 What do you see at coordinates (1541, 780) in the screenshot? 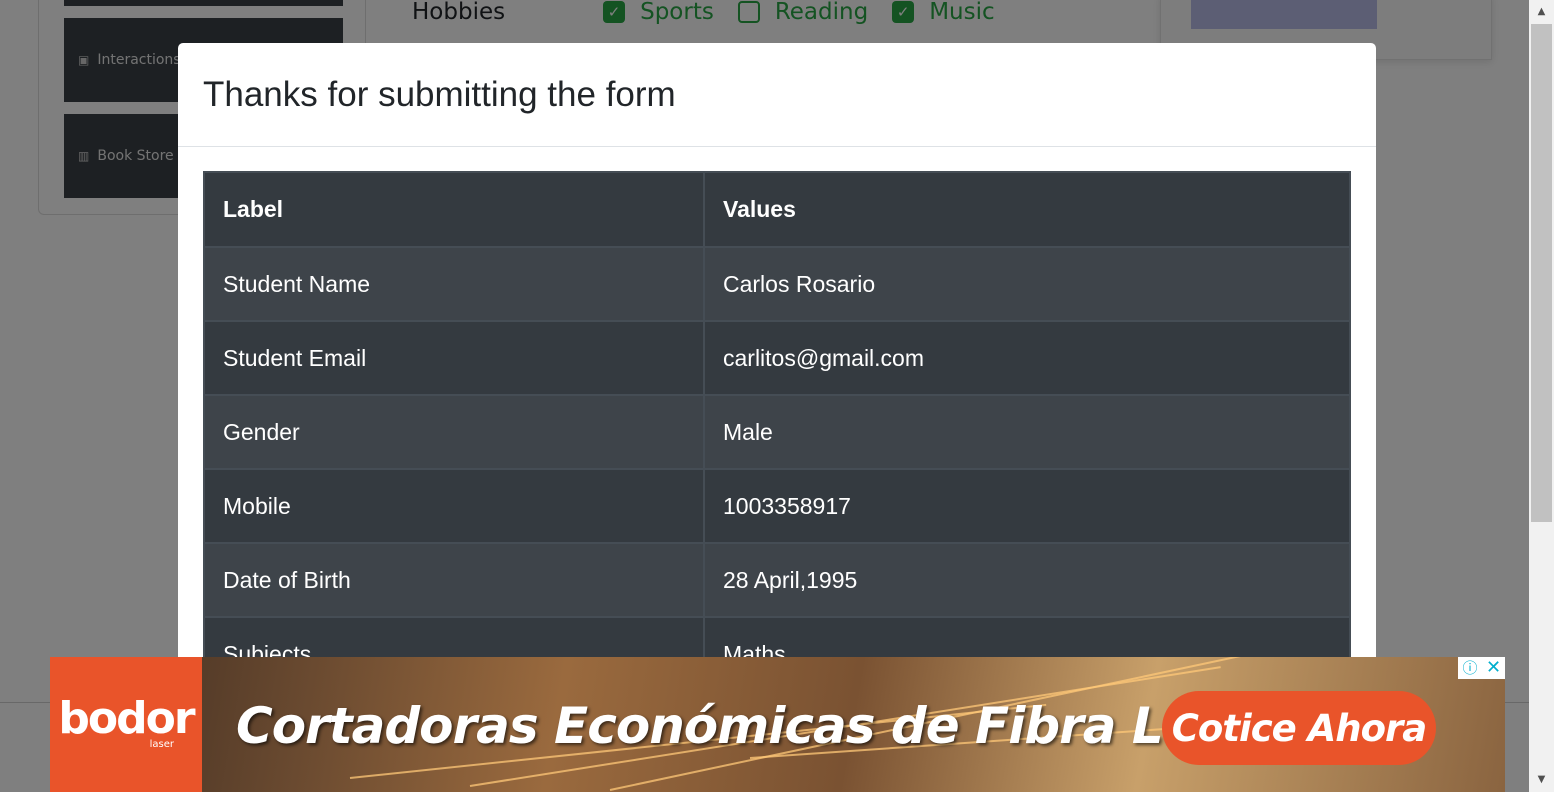
I see `scroll-down-icon: ▼` at bounding box center [1541, 780].